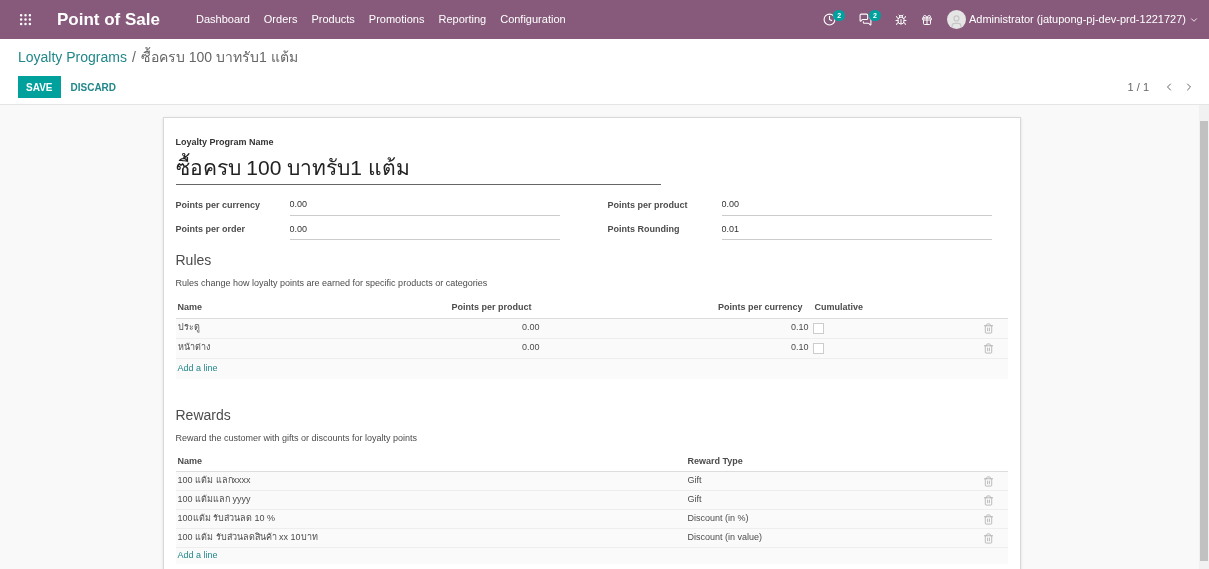 This screenshot has height=569, width=1209. Describe the element at coordinates (453, 308) in the screenshot. I see `column-header: Points per product` at that location.